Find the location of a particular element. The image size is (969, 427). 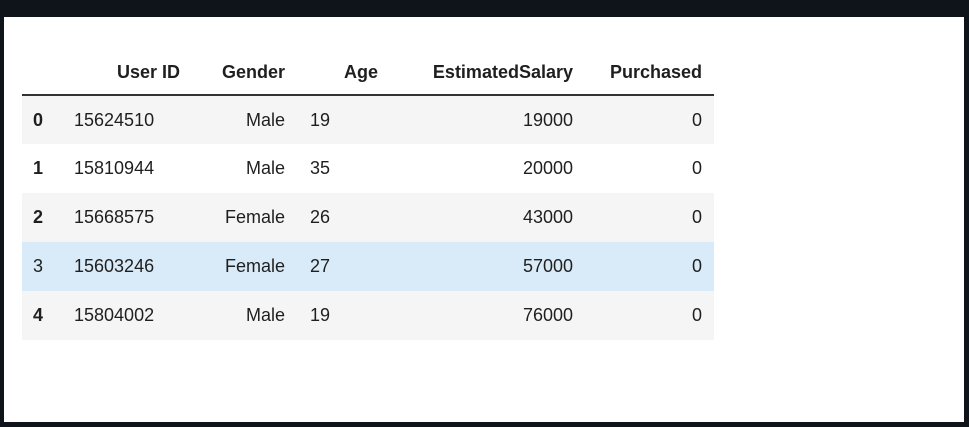

index-header is located at coordinates (45, 73).